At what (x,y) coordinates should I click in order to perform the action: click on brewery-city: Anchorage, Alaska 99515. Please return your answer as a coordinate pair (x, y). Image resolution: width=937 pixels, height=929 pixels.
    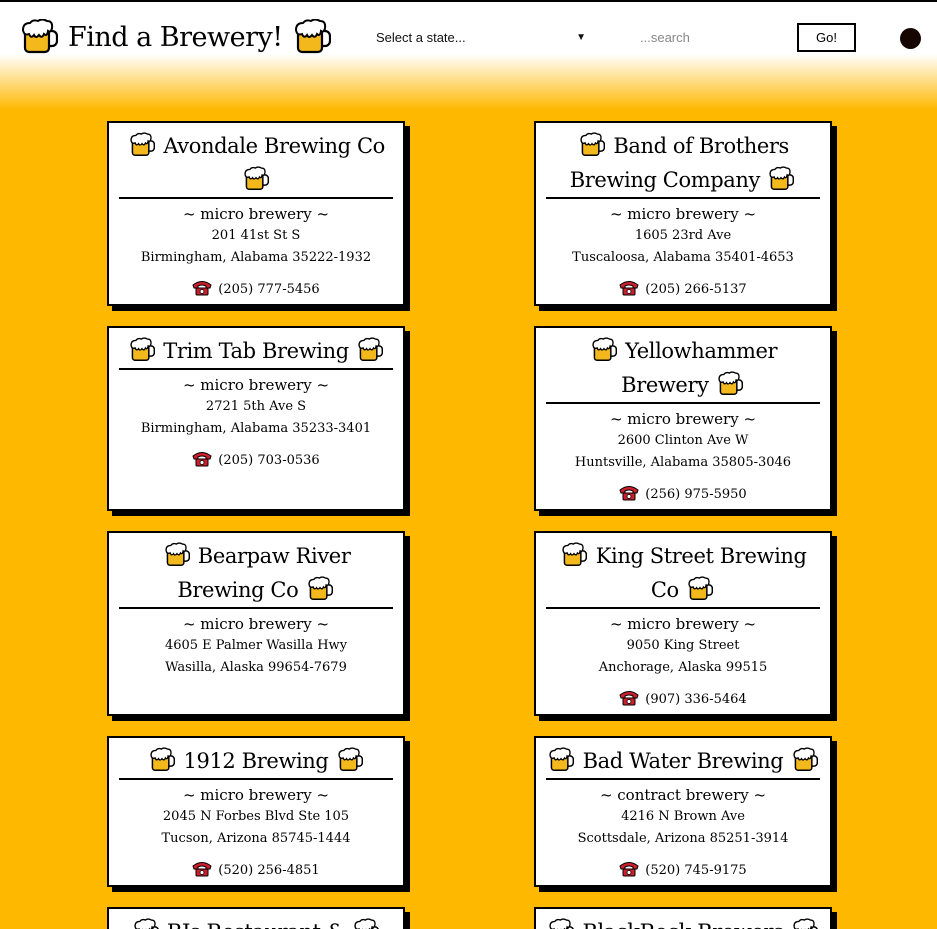
    Looking at the image, I should click on (683, 668).